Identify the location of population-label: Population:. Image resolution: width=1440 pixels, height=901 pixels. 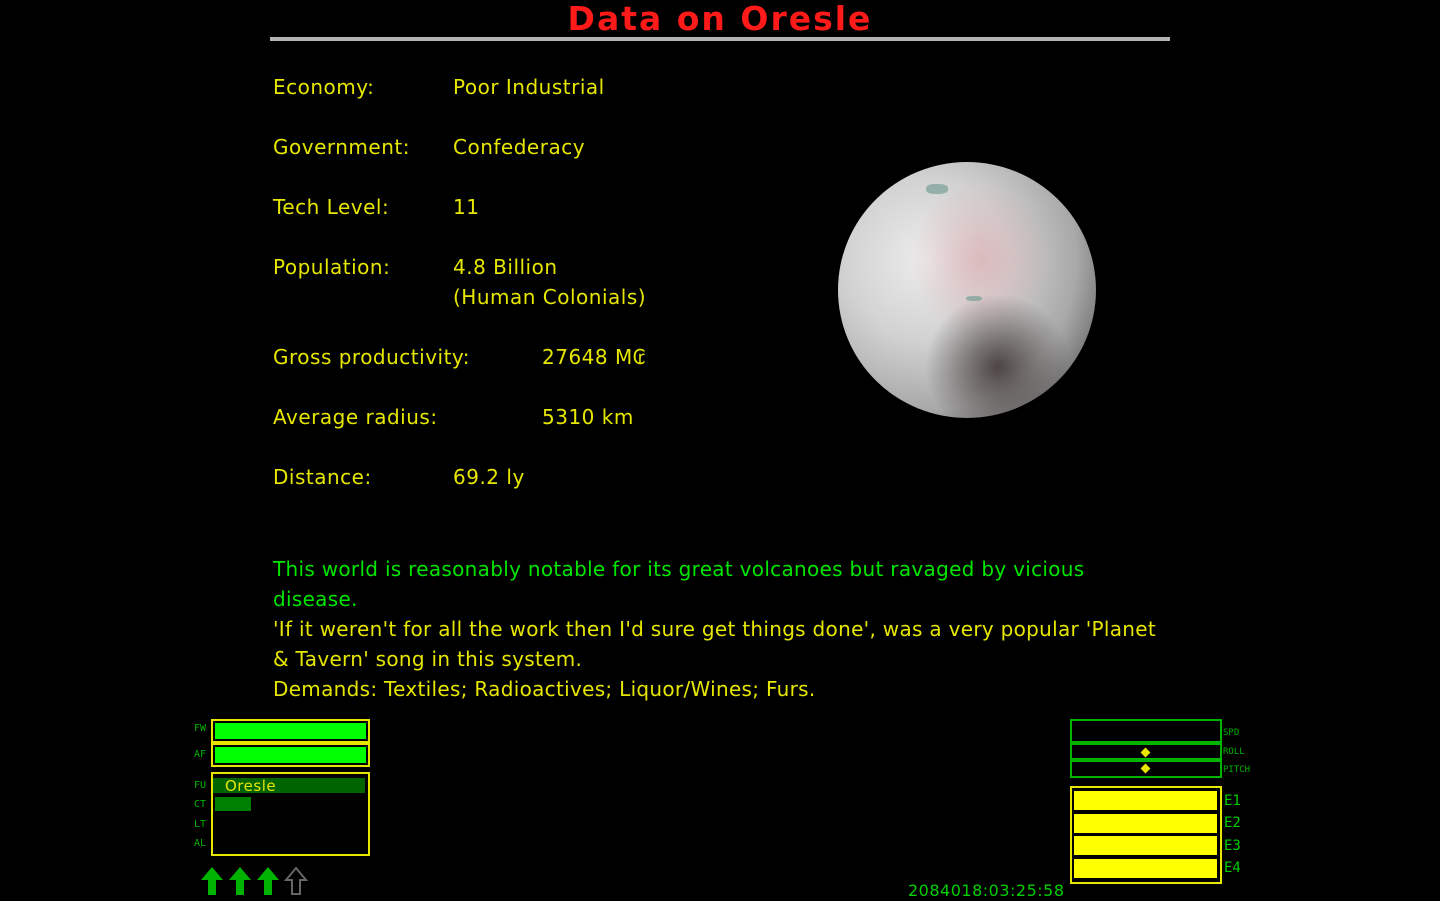
(332, 267).